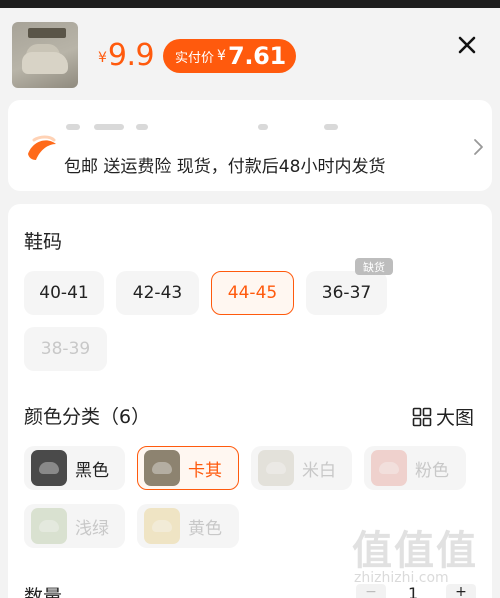  What do you see at coordinates (225, 167) in the screenshot?
I see `shipping-info-text: 包邮 送运费险 现货，付款后48小时内发货` at bounding box center [225, 167].